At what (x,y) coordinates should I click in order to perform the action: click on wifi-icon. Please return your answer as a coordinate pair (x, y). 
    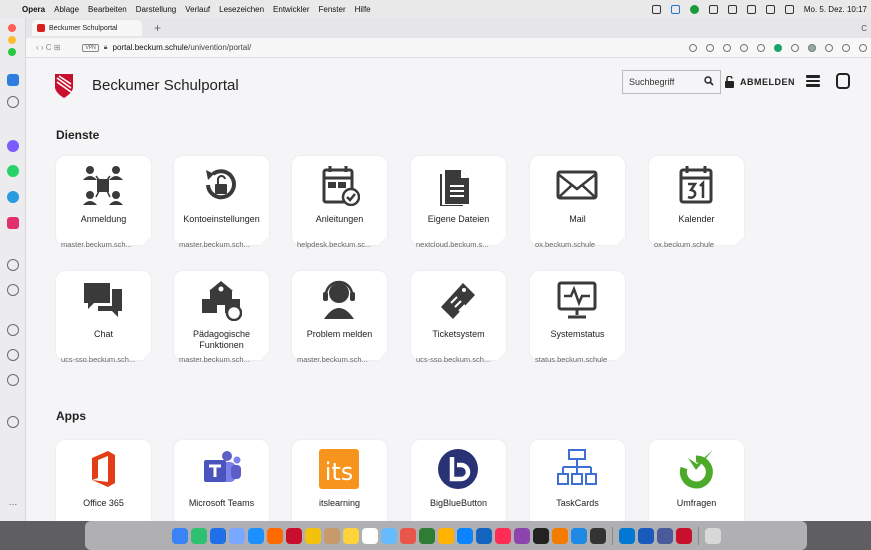
    Looking at the image, I should click on (751, 9).